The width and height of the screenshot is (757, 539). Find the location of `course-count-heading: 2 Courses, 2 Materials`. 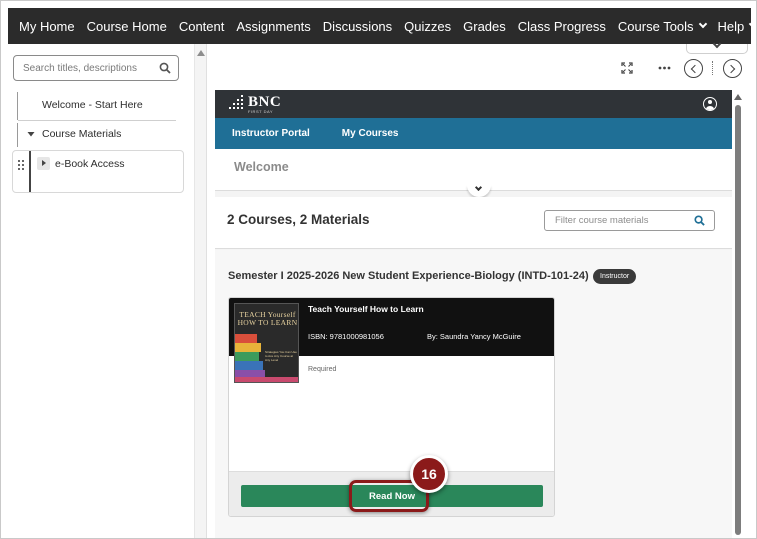

course-count-heading: 2 Courses, 2 Materials is located at coordinates (298, 219).